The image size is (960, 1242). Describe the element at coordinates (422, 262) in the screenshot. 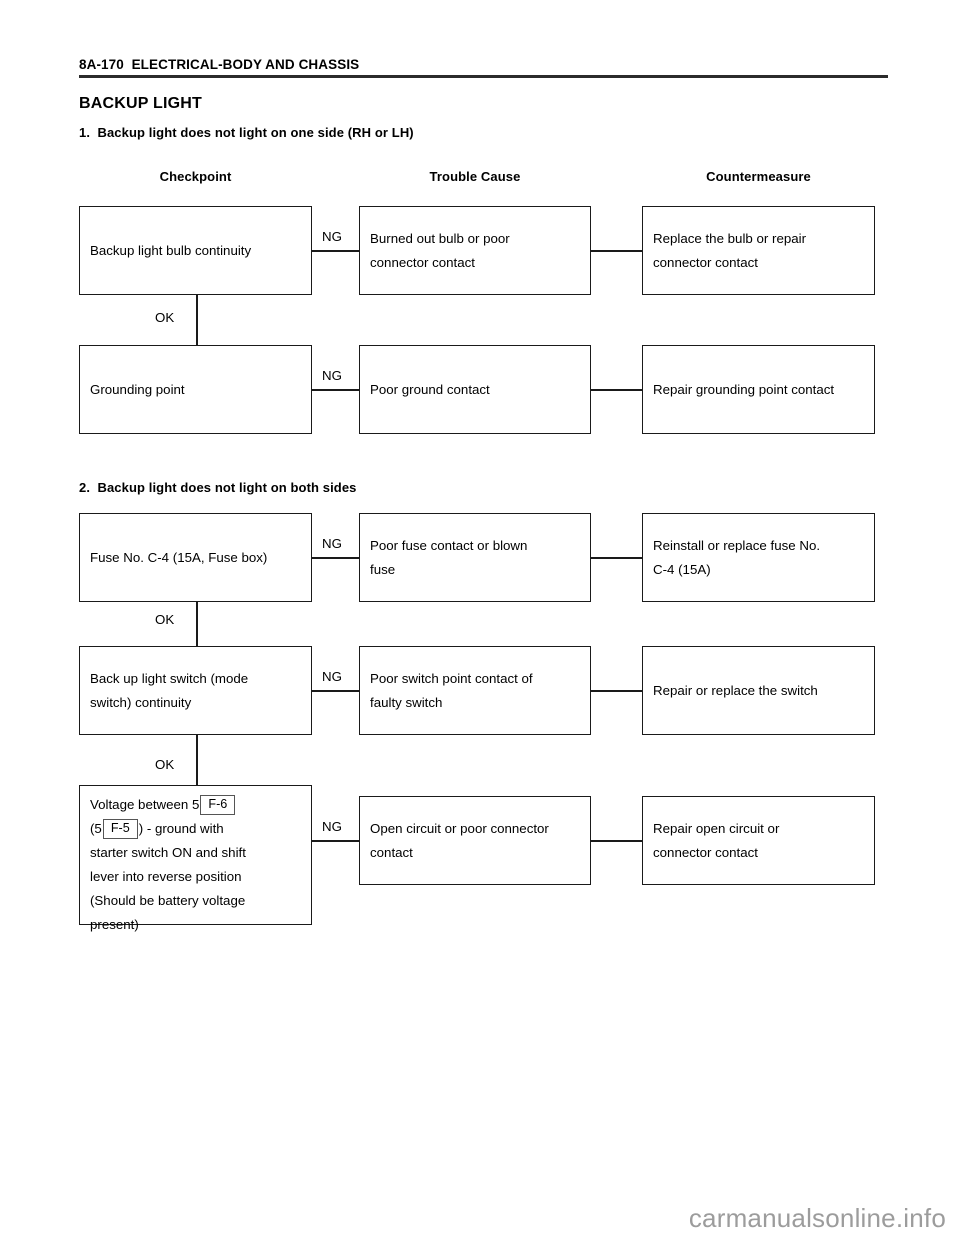

I see `trouble-cause-1-1-line2: connector contact` at that location.